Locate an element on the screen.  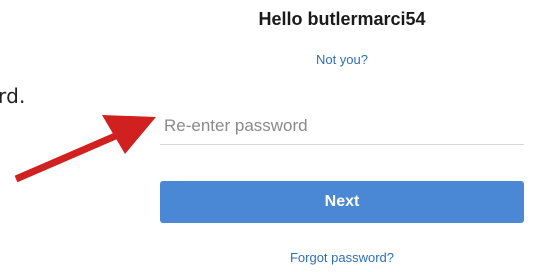
red-arrow-icon is located at coordinates (85, 149).